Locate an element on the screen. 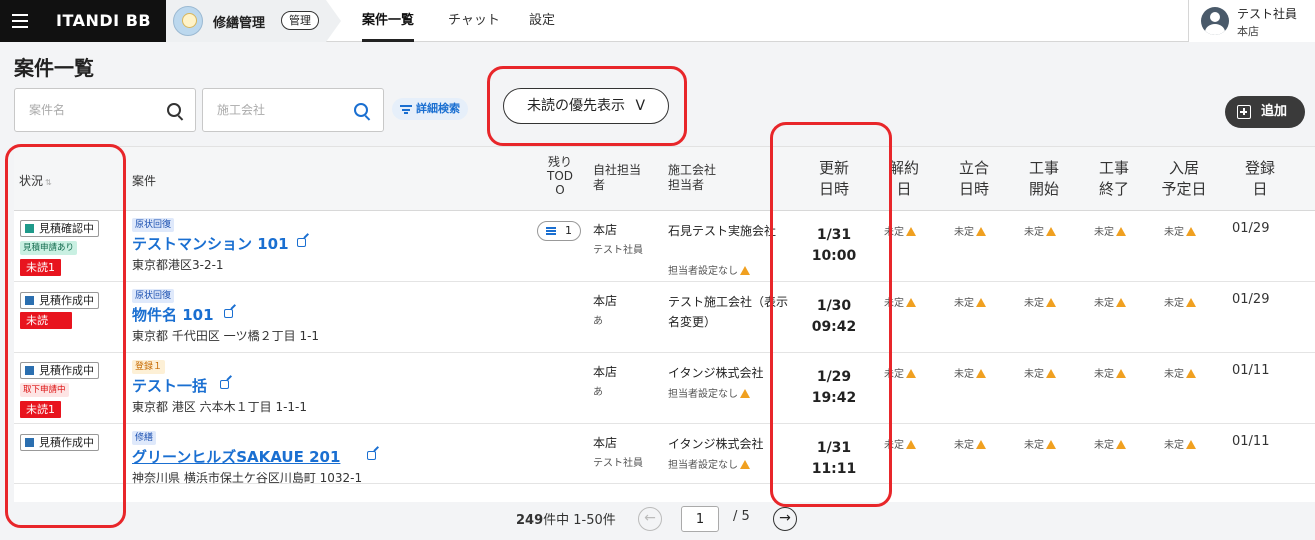  next-page-arrow-icon: → is located at coordinates (785, 519).